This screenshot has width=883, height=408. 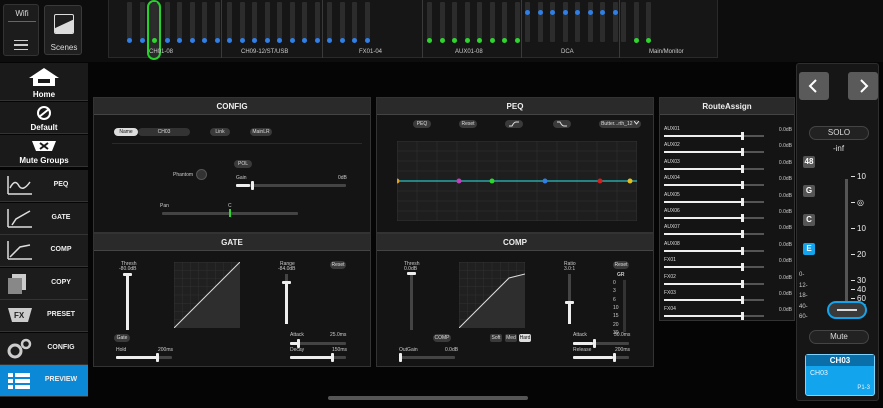 I want to click on soft-knee-button: Soft, so click(x=496, y=338).